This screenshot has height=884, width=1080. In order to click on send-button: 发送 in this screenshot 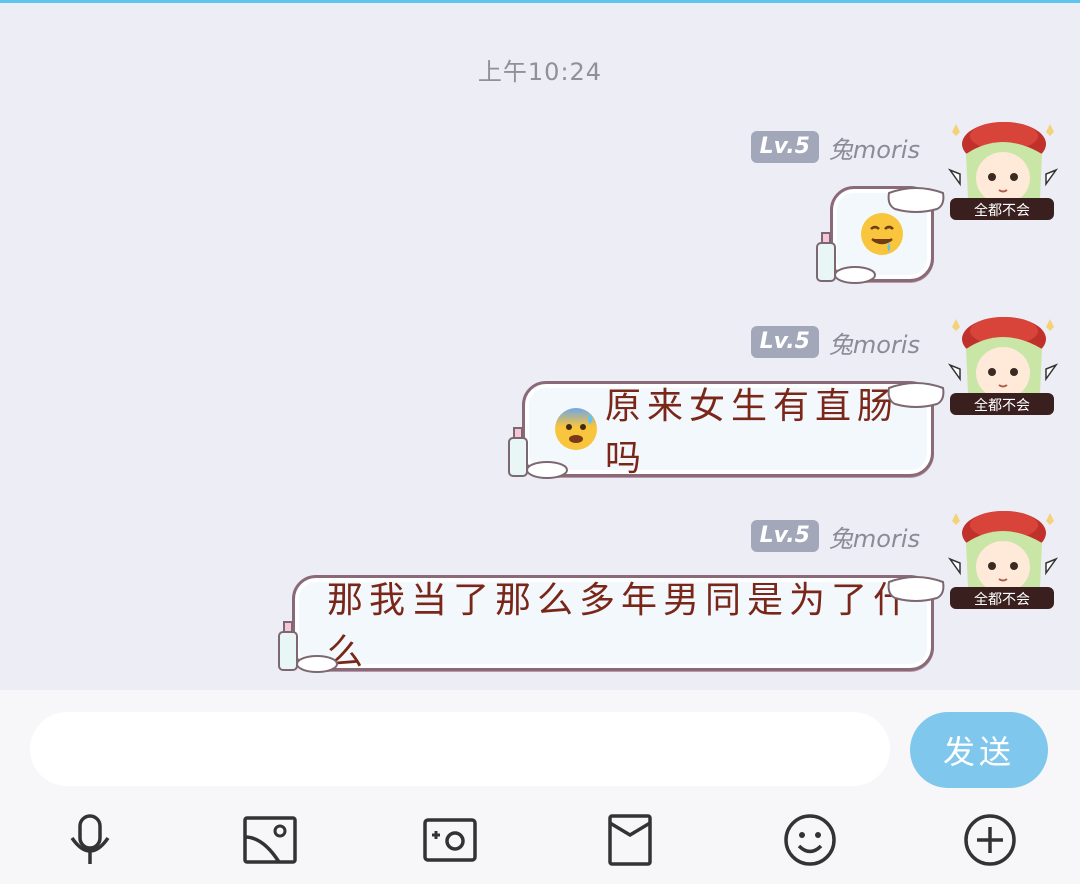, I will do `click(979, 750)`.